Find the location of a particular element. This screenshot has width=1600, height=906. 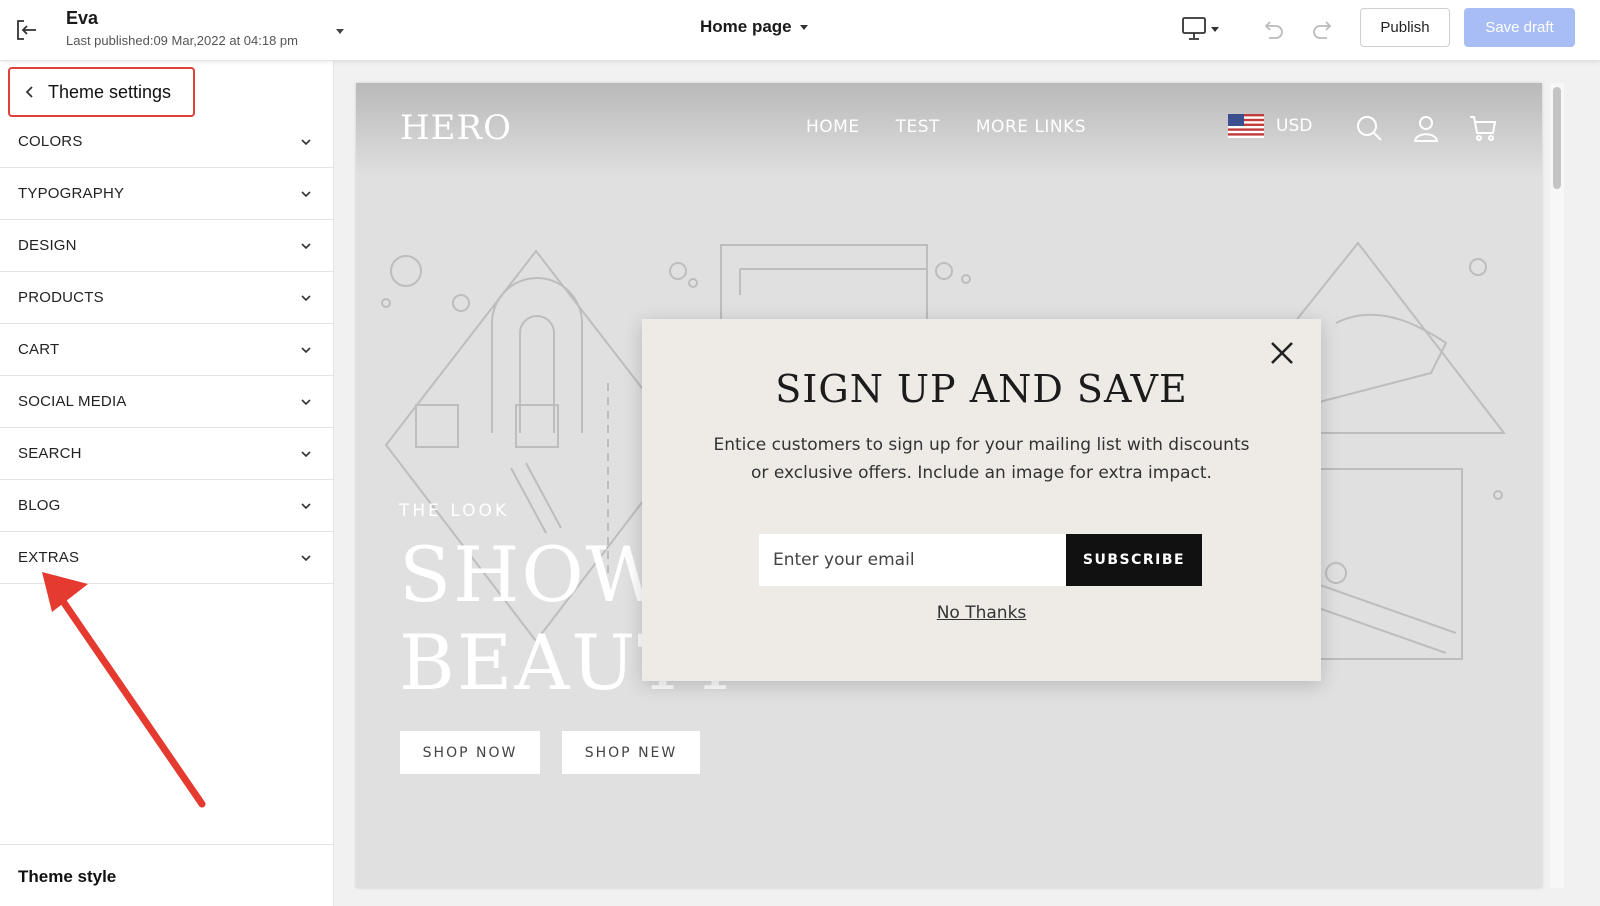

subscribe-button: SUBSCRIBE is located at coordinates (1134, 560).